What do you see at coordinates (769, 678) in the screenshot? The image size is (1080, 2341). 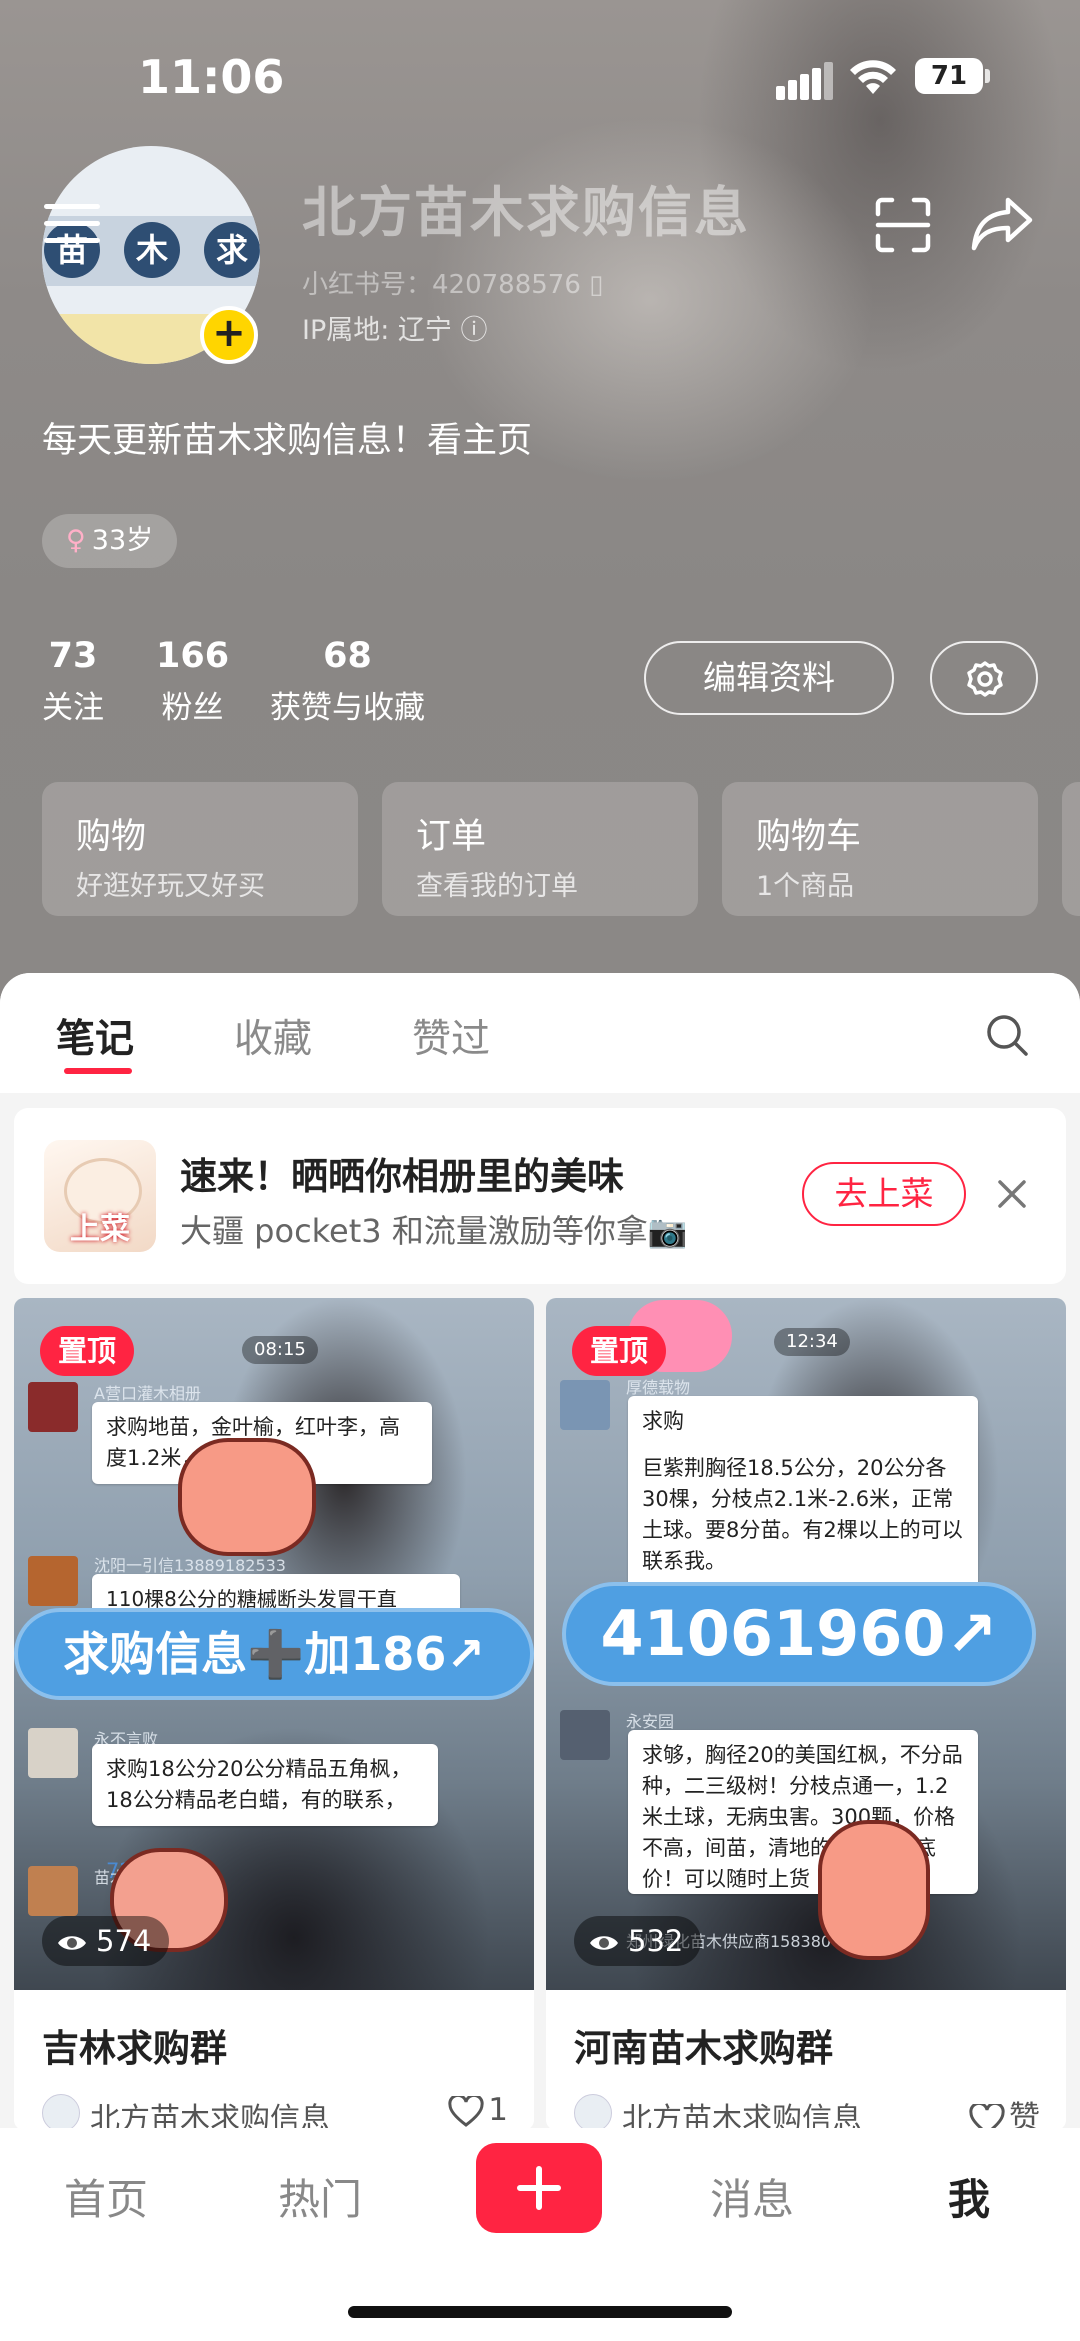 I see `edit-profile-button: 编辑资料` at bounding box center [769, 678].